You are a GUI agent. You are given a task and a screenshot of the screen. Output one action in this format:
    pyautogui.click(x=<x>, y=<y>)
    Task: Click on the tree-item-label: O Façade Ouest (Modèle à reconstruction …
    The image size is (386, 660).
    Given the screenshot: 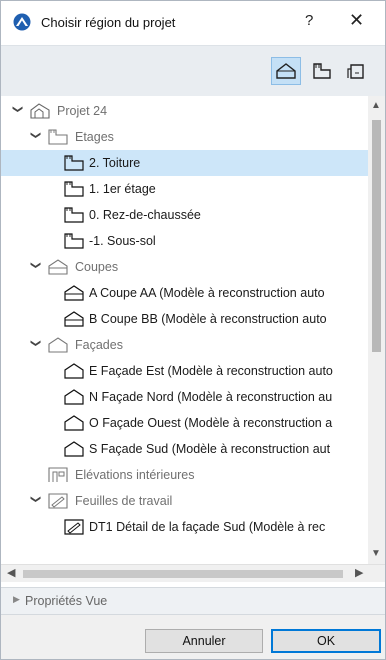 What is the action you would take?
    pyautogui.click(x=211, y=423)
    